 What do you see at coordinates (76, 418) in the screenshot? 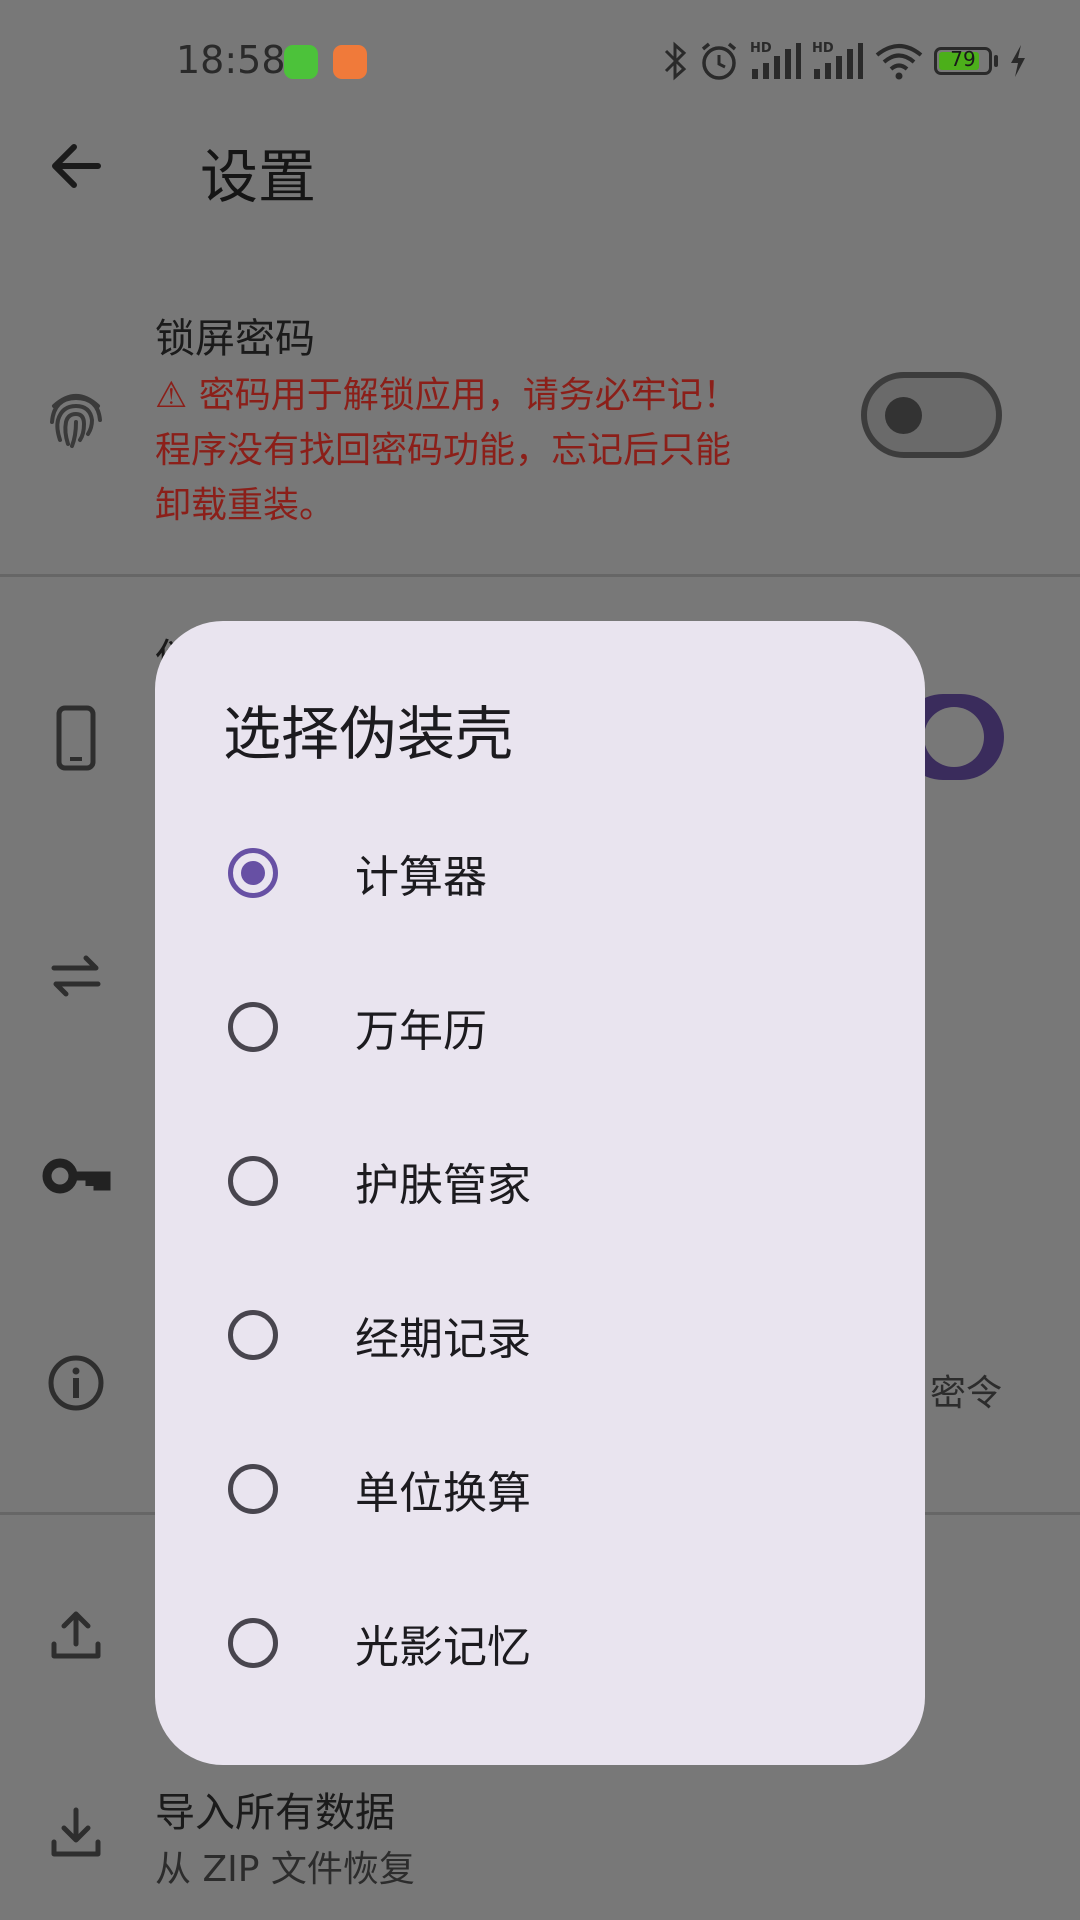
I see `fingerprint-icon` at bounding box center [76, 418].